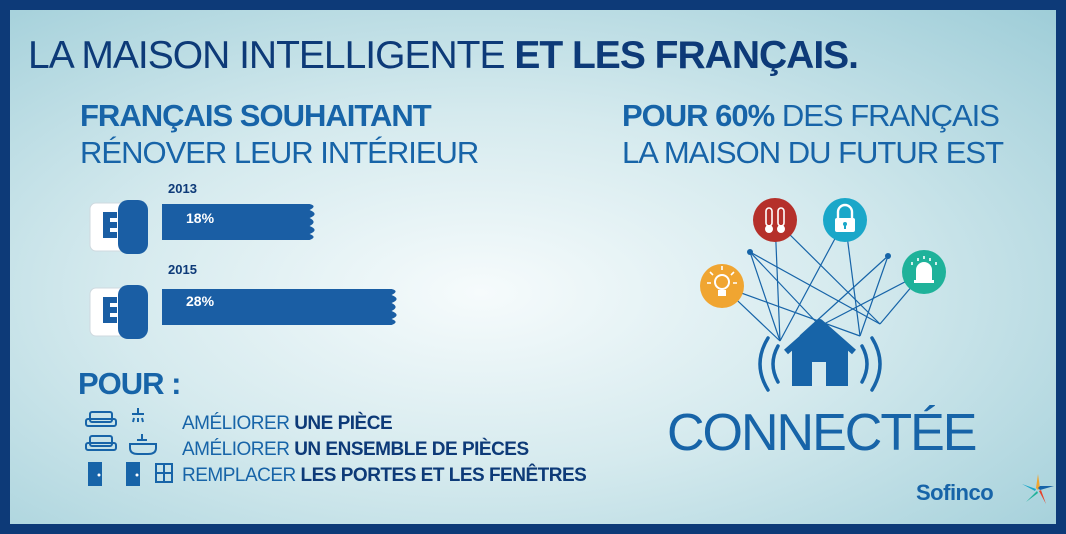 The image size is (1066, 534). I want to click on lightbulb-icon, so click(722, 286).